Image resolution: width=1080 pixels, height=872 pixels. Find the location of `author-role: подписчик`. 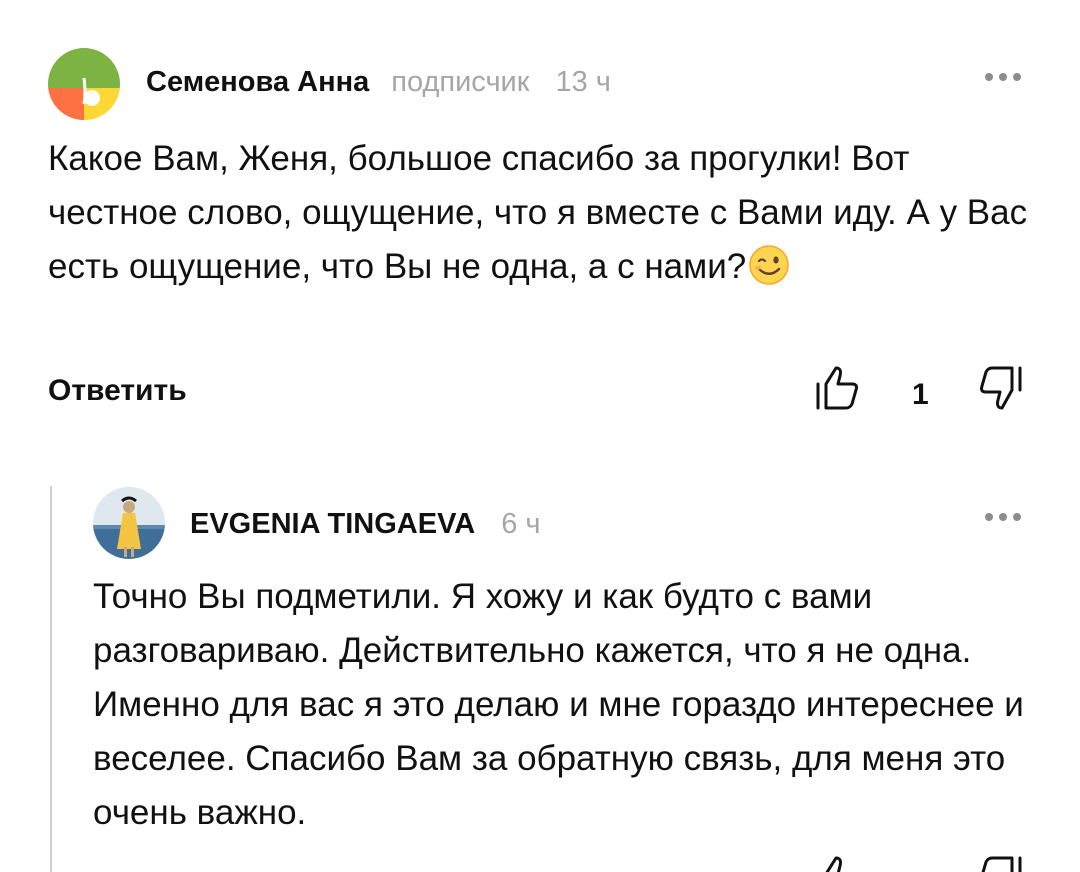

author-role: подписчик is located at coordinates (460, 82).